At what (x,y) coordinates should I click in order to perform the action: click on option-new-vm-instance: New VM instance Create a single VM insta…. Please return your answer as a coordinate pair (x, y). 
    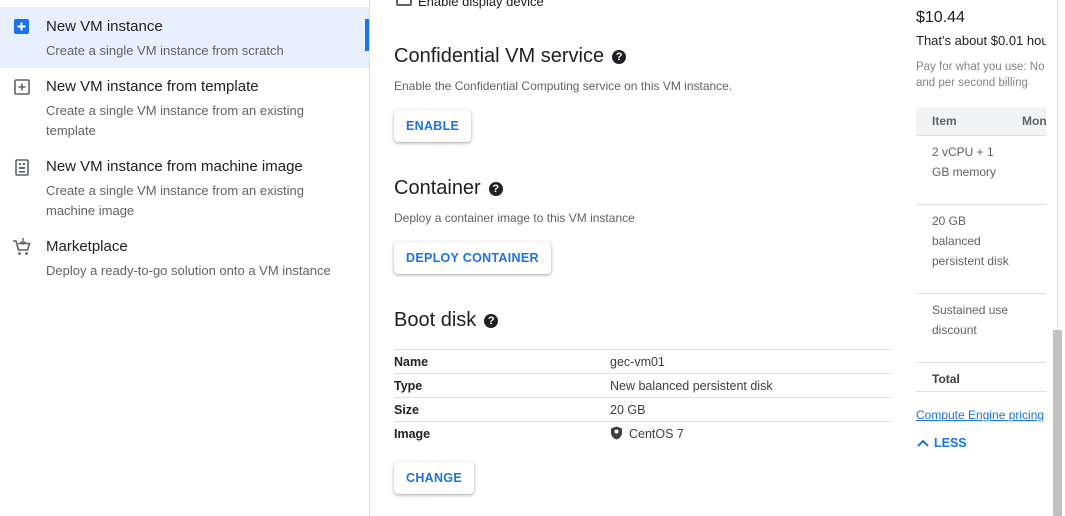
    Looking at the image, I should click on (184, 37).